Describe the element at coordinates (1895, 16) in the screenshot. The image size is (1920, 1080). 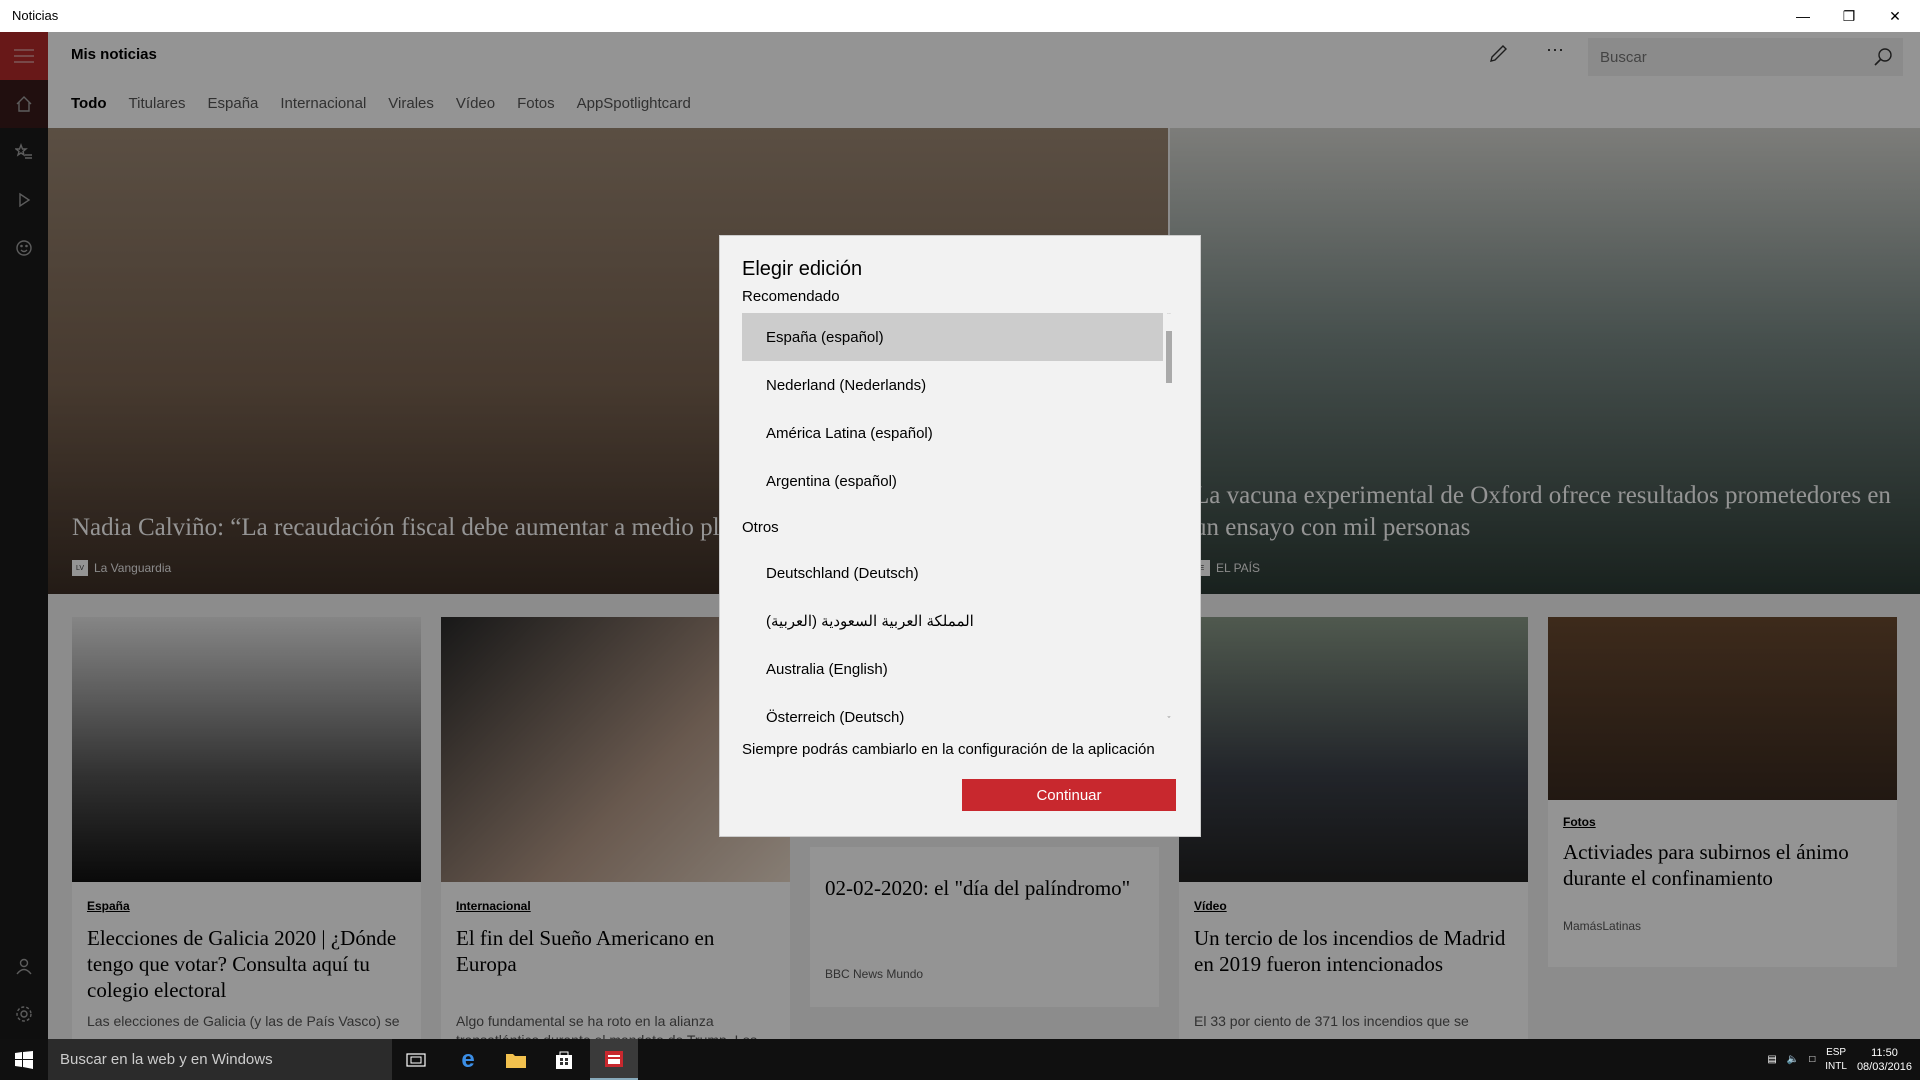
I see `close-button: ✕` at that location.